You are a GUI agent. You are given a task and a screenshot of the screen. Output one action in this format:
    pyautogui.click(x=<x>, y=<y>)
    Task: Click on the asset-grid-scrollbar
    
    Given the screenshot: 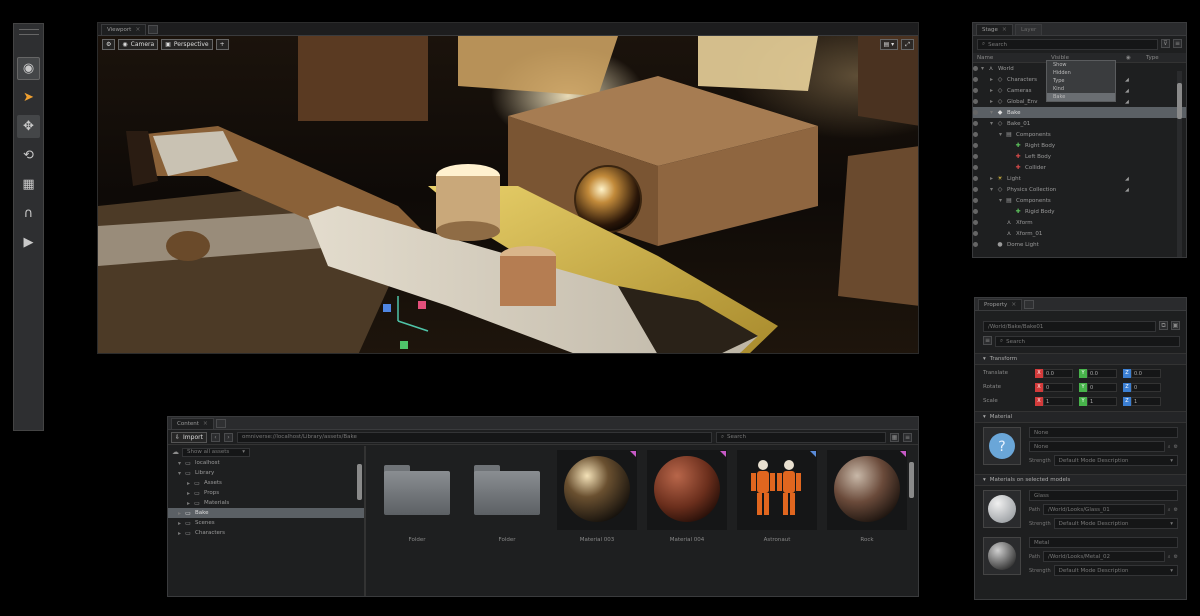 What is the action you would take?
    pyautogui.click(x=911, y=482)
    